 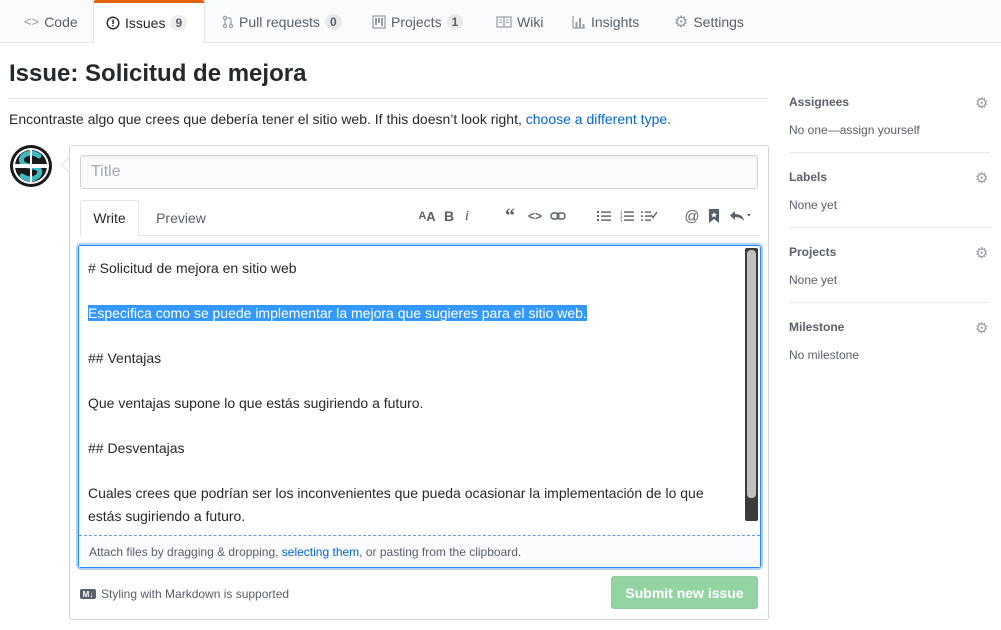 What do you see at coordinates (440, 552) in the screenshot?
I see `attach-suffix: , or pasting from the clipboard.` at bounding box center [440, 552].